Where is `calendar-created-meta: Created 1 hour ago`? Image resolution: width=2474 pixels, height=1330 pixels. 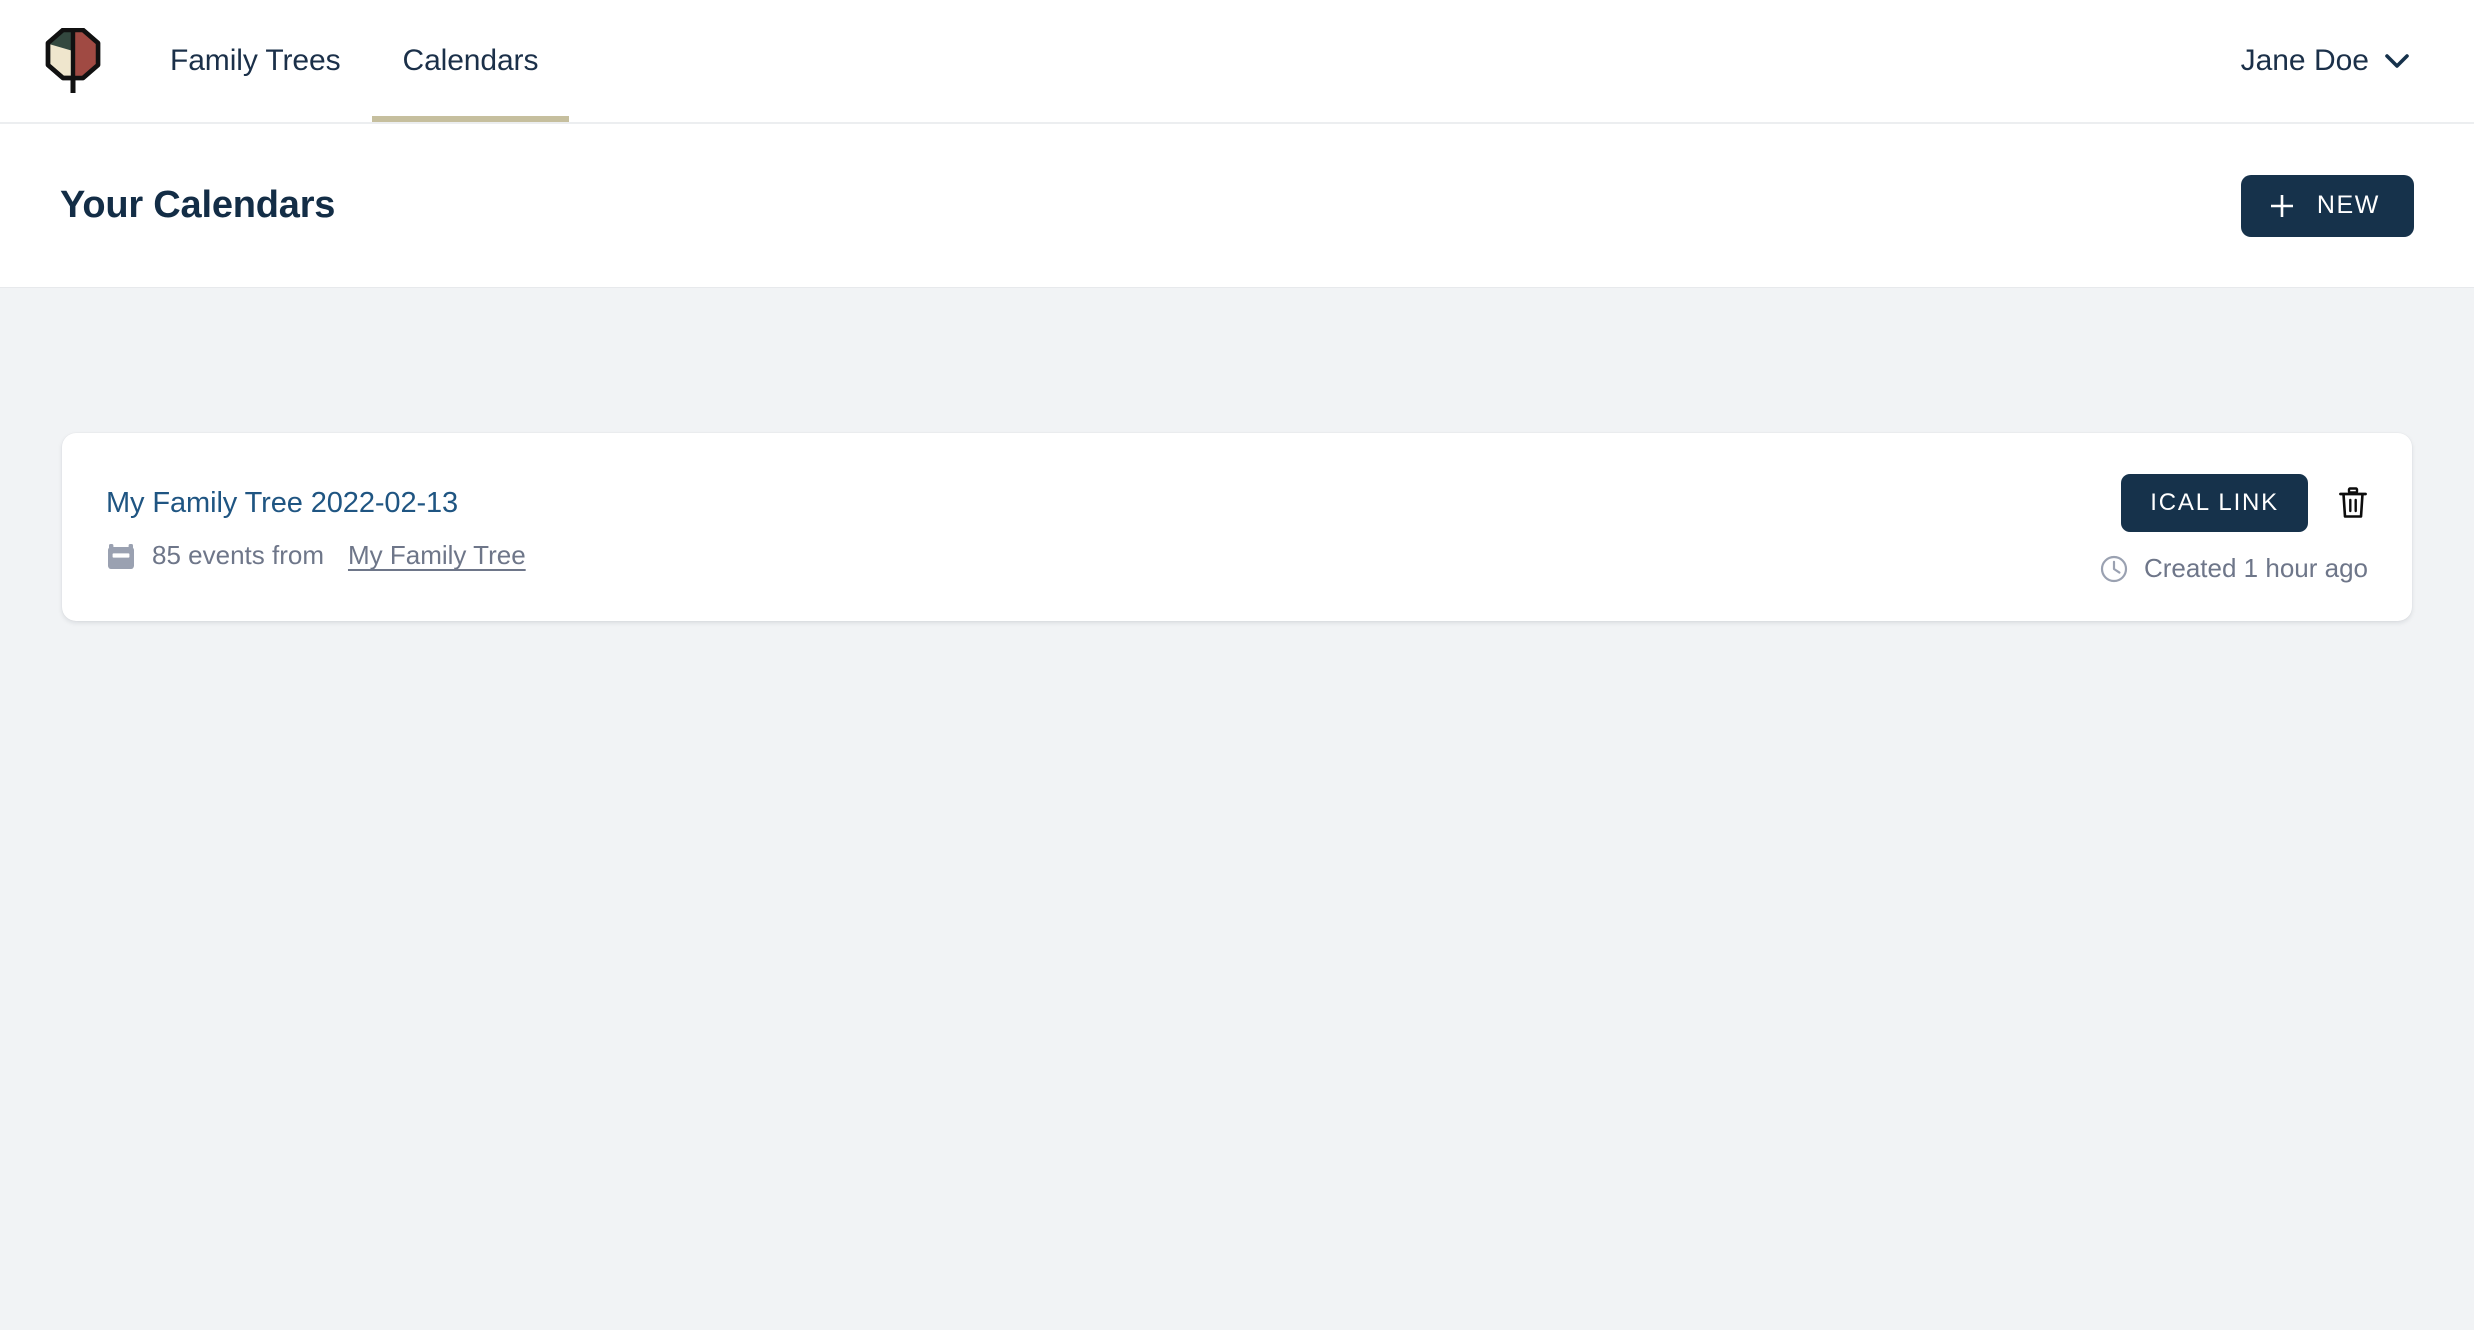 calendar-created-meta: Created 1 hour ago is located at coordinates (2235, 568).